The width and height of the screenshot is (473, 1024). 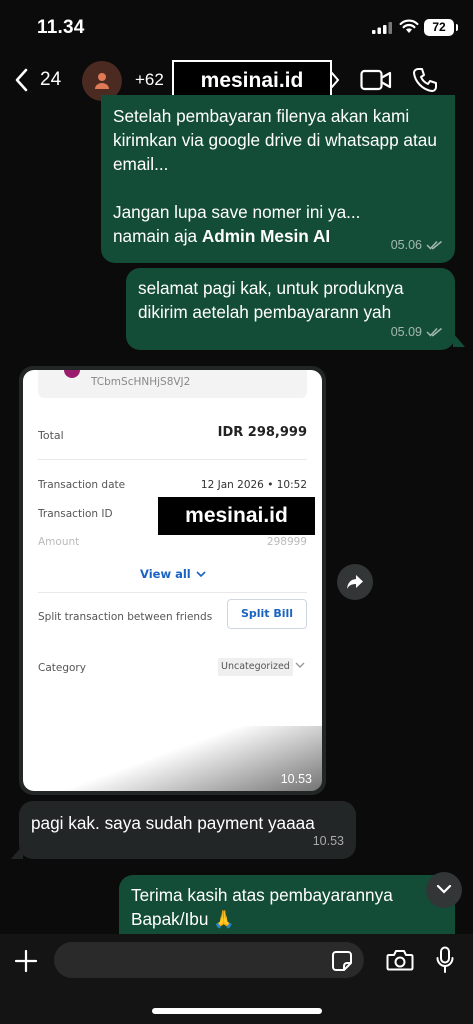 I want to click on message-bold-name: Admin Mesin AI, so click(x=266, y=236).